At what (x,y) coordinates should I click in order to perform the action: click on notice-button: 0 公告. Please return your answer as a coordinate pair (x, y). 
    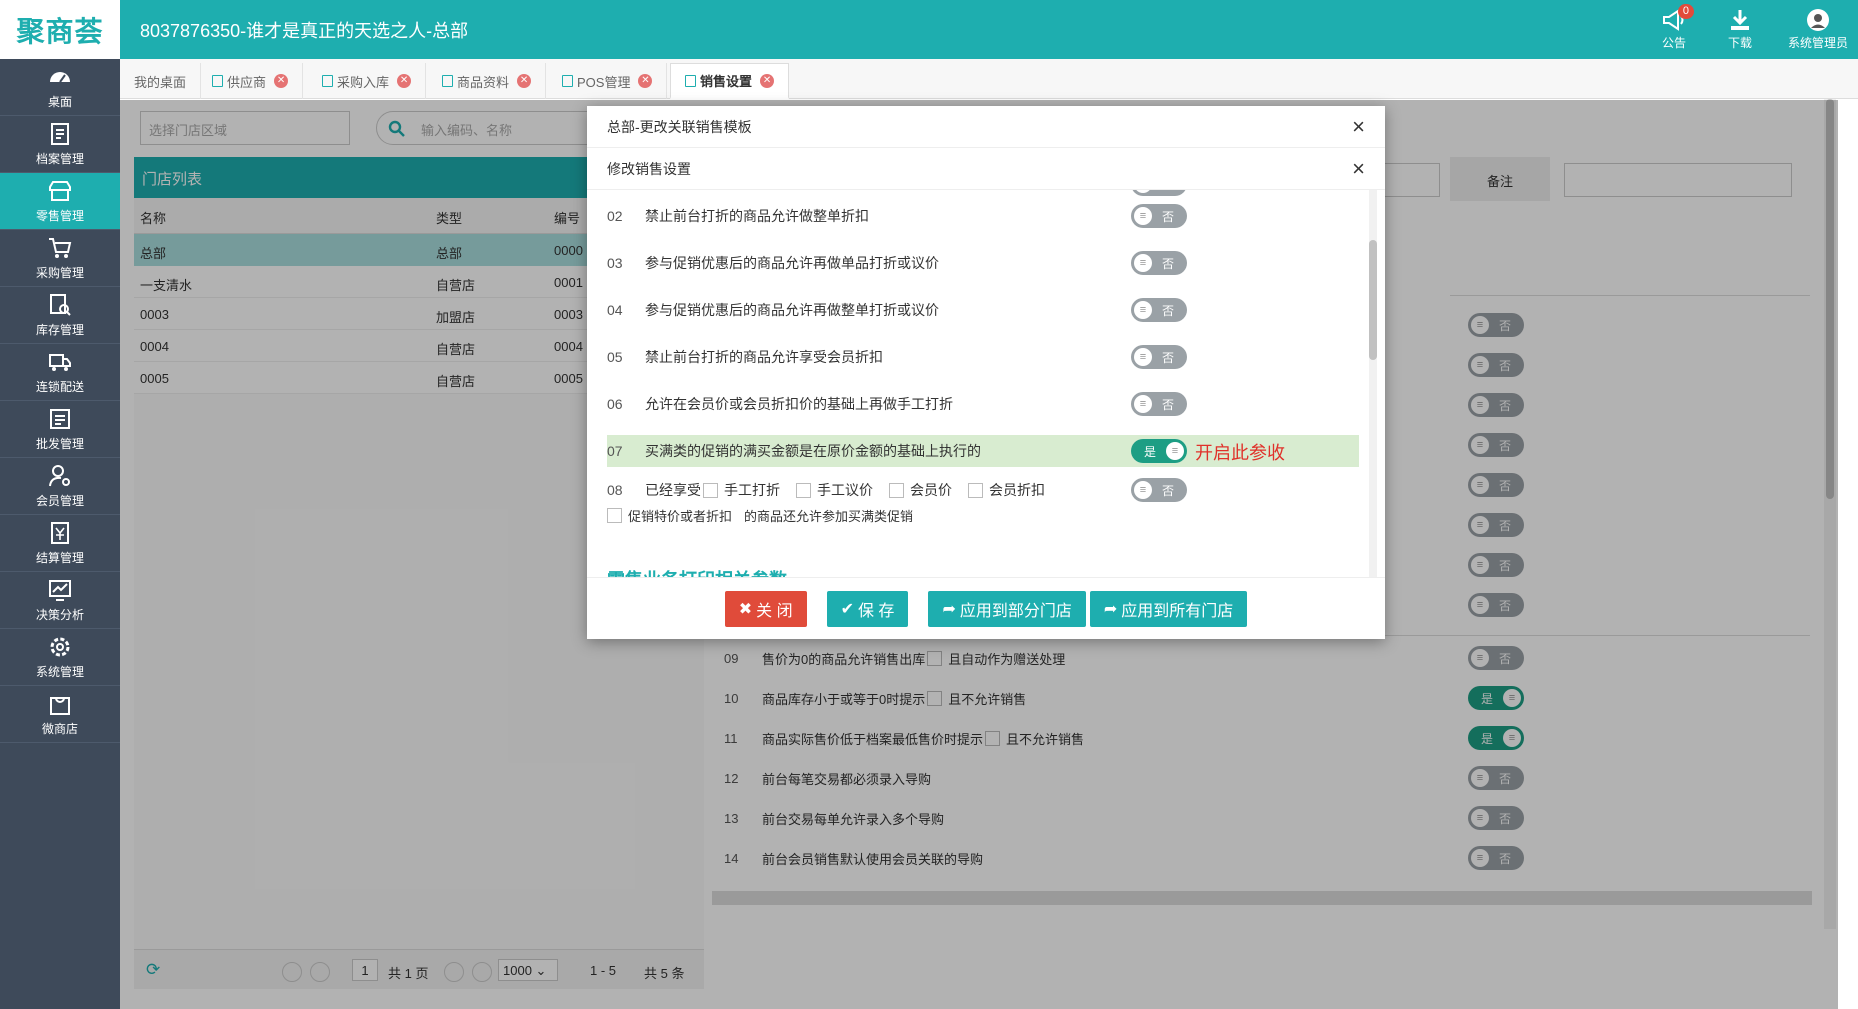
    Looking at the image, I should click on (1675, 27).